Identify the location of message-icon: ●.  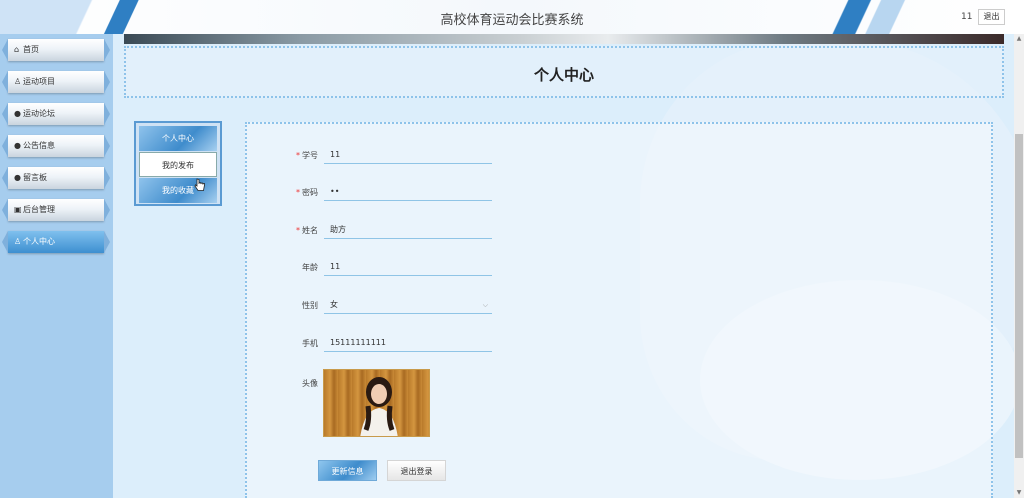
(17, 177).